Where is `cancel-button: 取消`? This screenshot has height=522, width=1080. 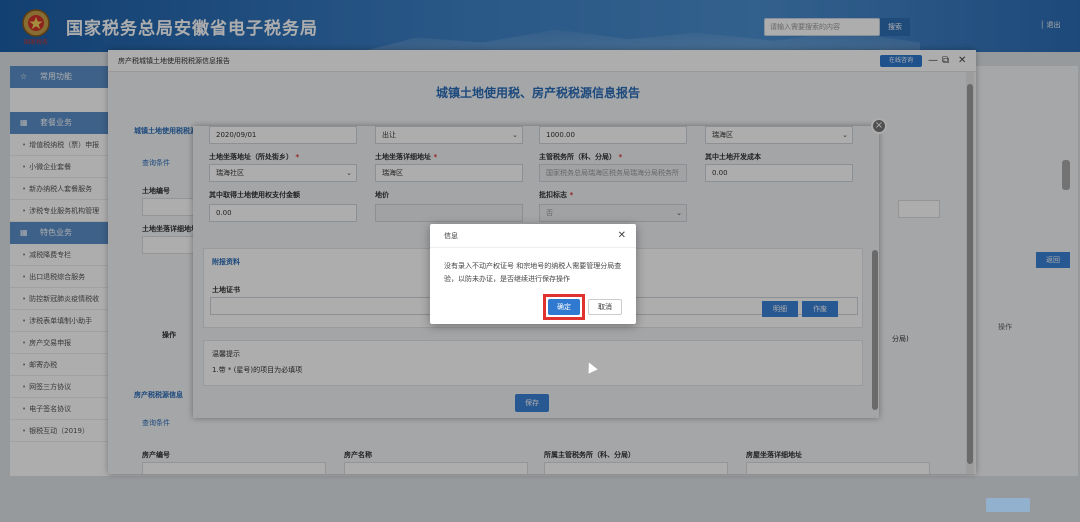 cancel-button: 取消 is located at coordinates (605, 307).